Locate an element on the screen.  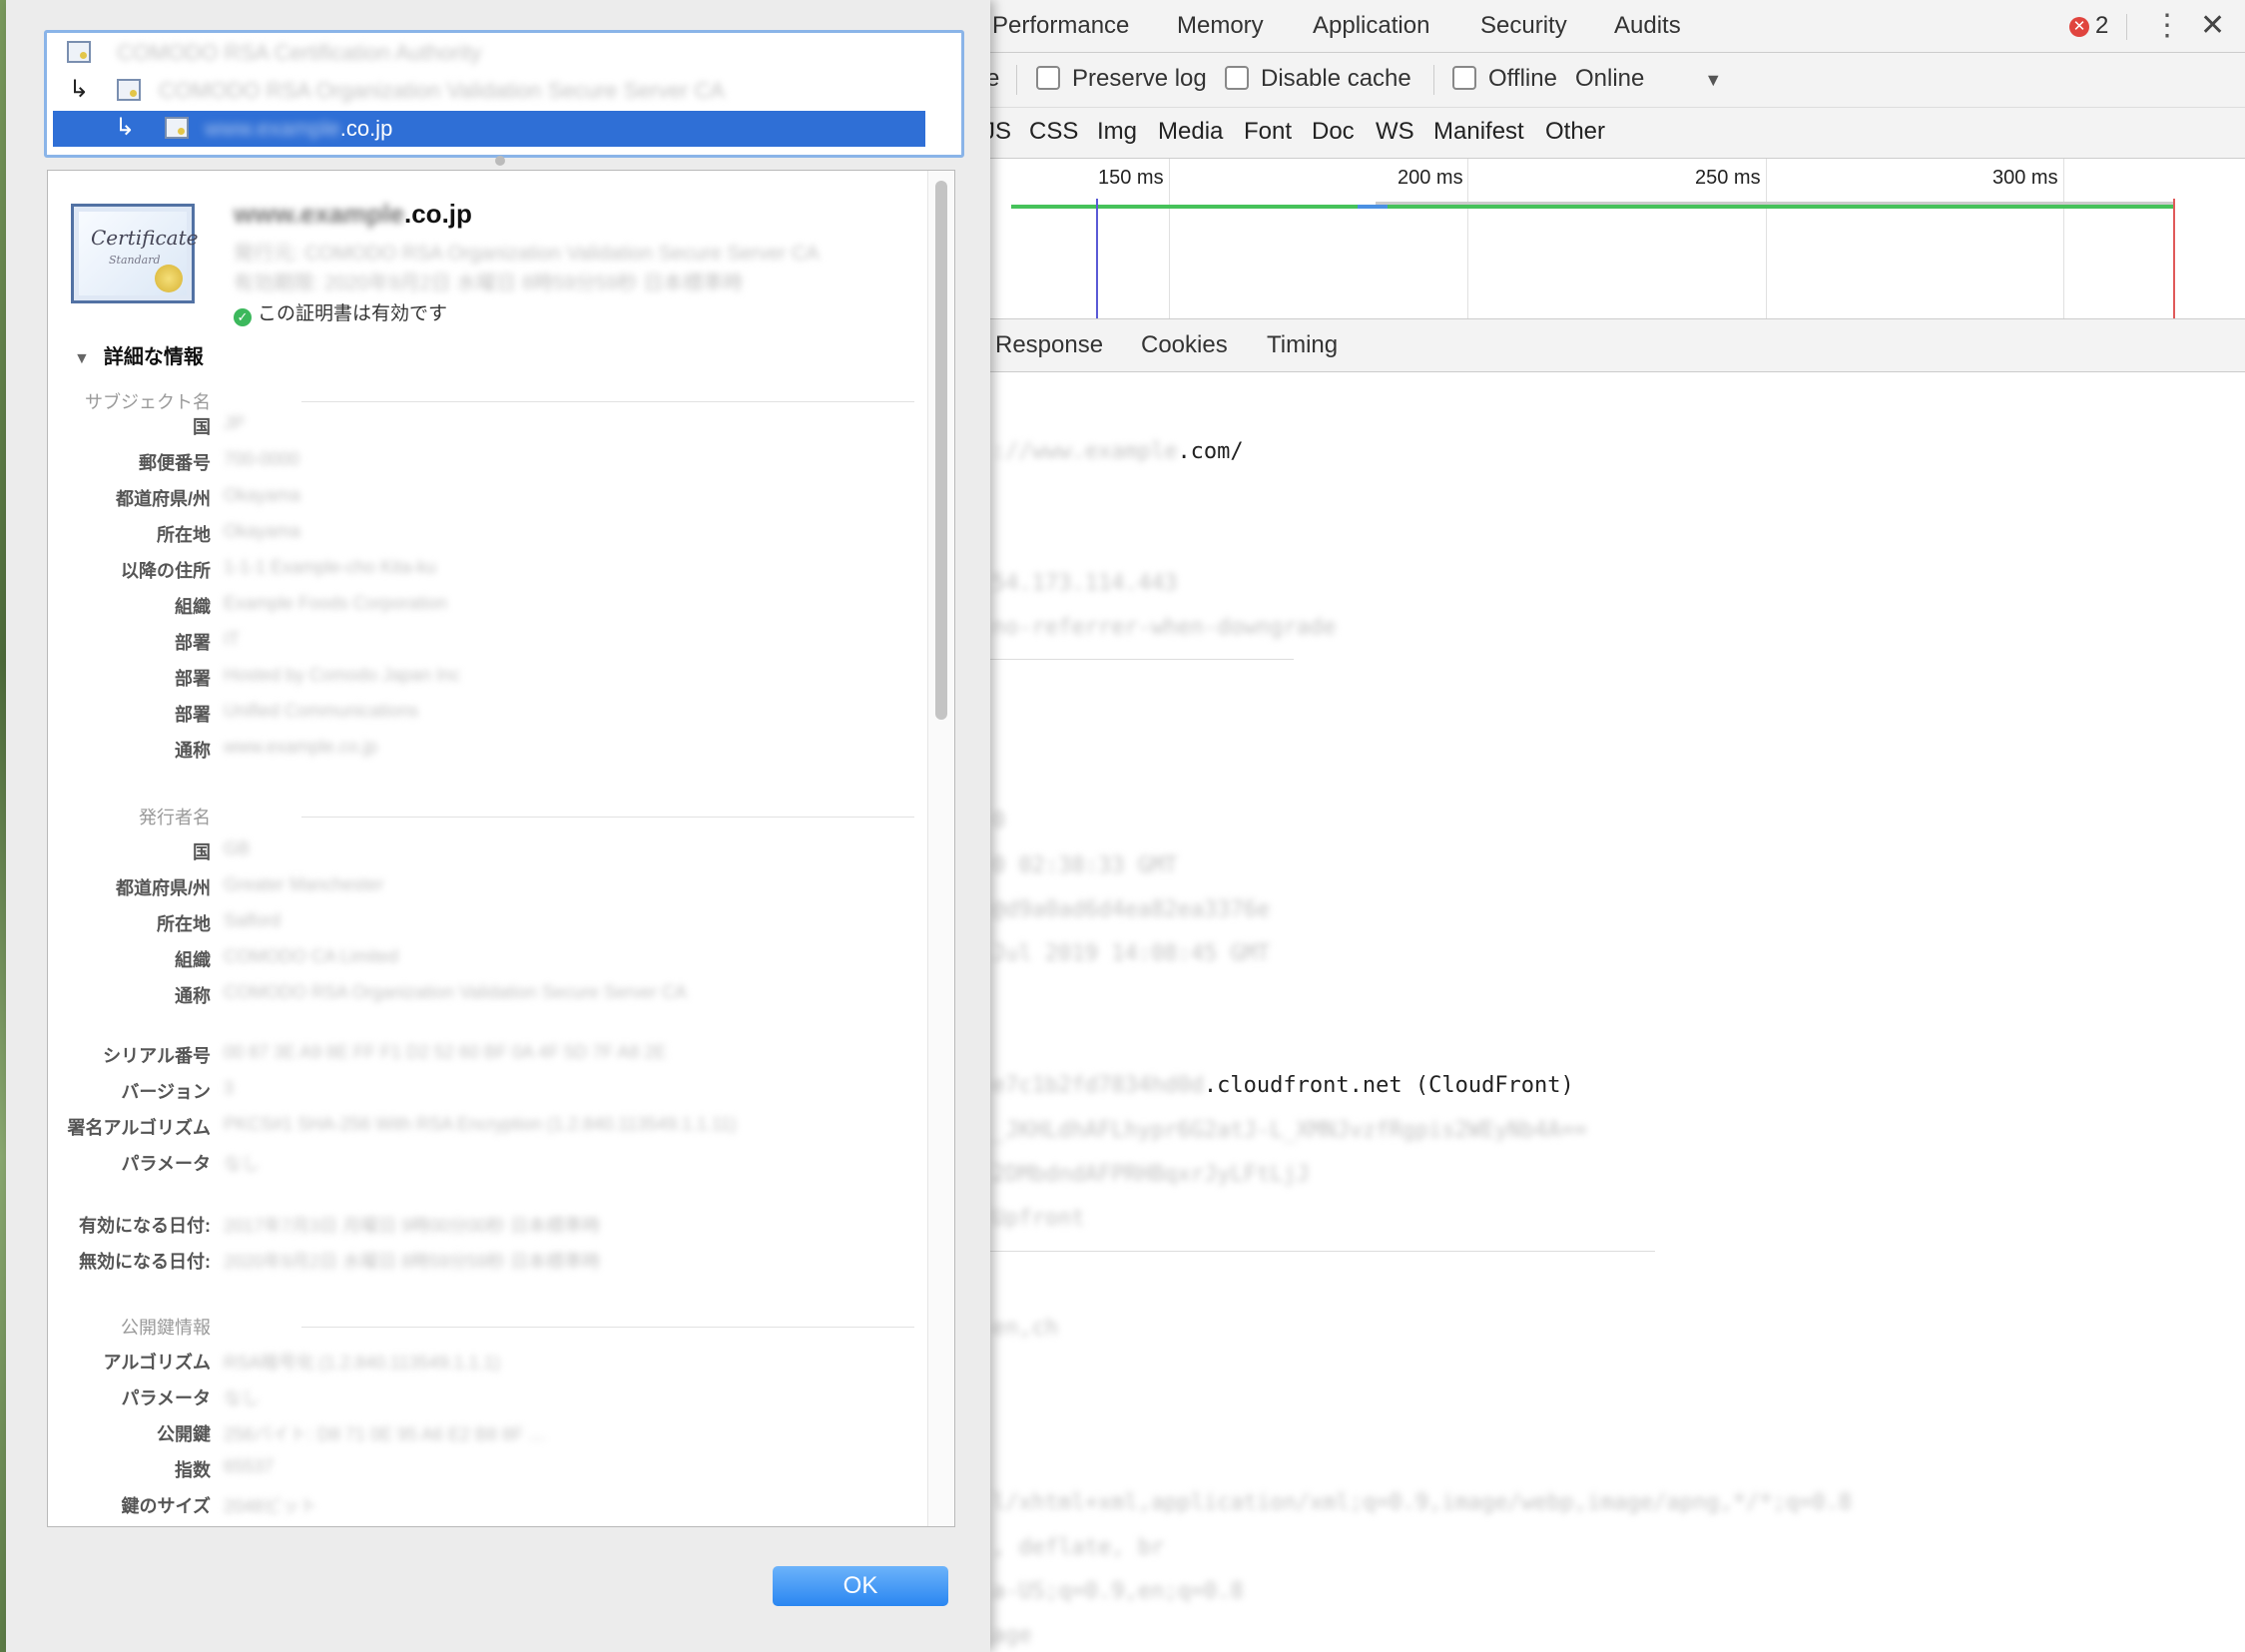
disable-cache-label: Disable cache is located at coordinates (1336, 78).